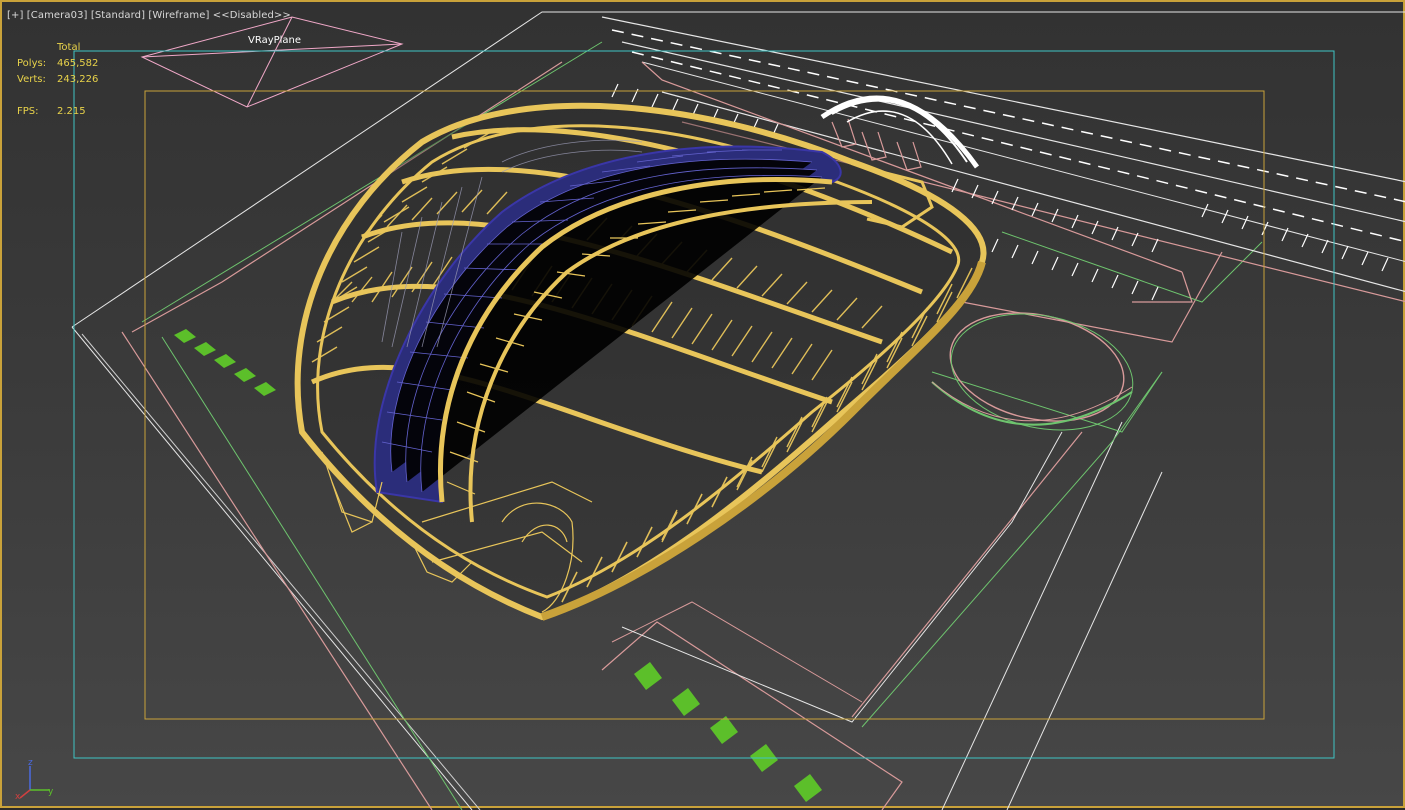  What do you see at coordinates (18, 797) in the screenshot?
I see `axis-x-label: x` at bounding box center [18, 797].